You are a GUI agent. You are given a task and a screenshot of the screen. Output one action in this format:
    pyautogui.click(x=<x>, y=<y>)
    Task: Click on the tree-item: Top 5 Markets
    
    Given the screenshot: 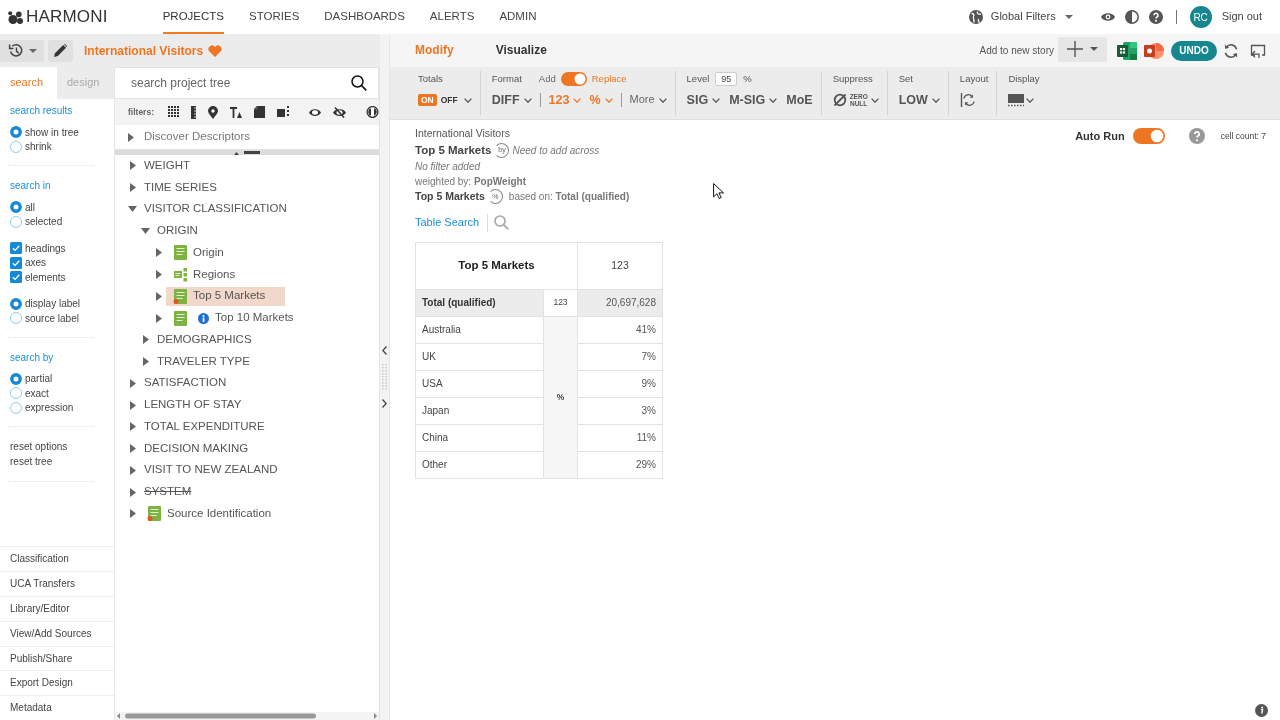 What is the action you would take?
    pyautogui.click(x=226, y=296)
    